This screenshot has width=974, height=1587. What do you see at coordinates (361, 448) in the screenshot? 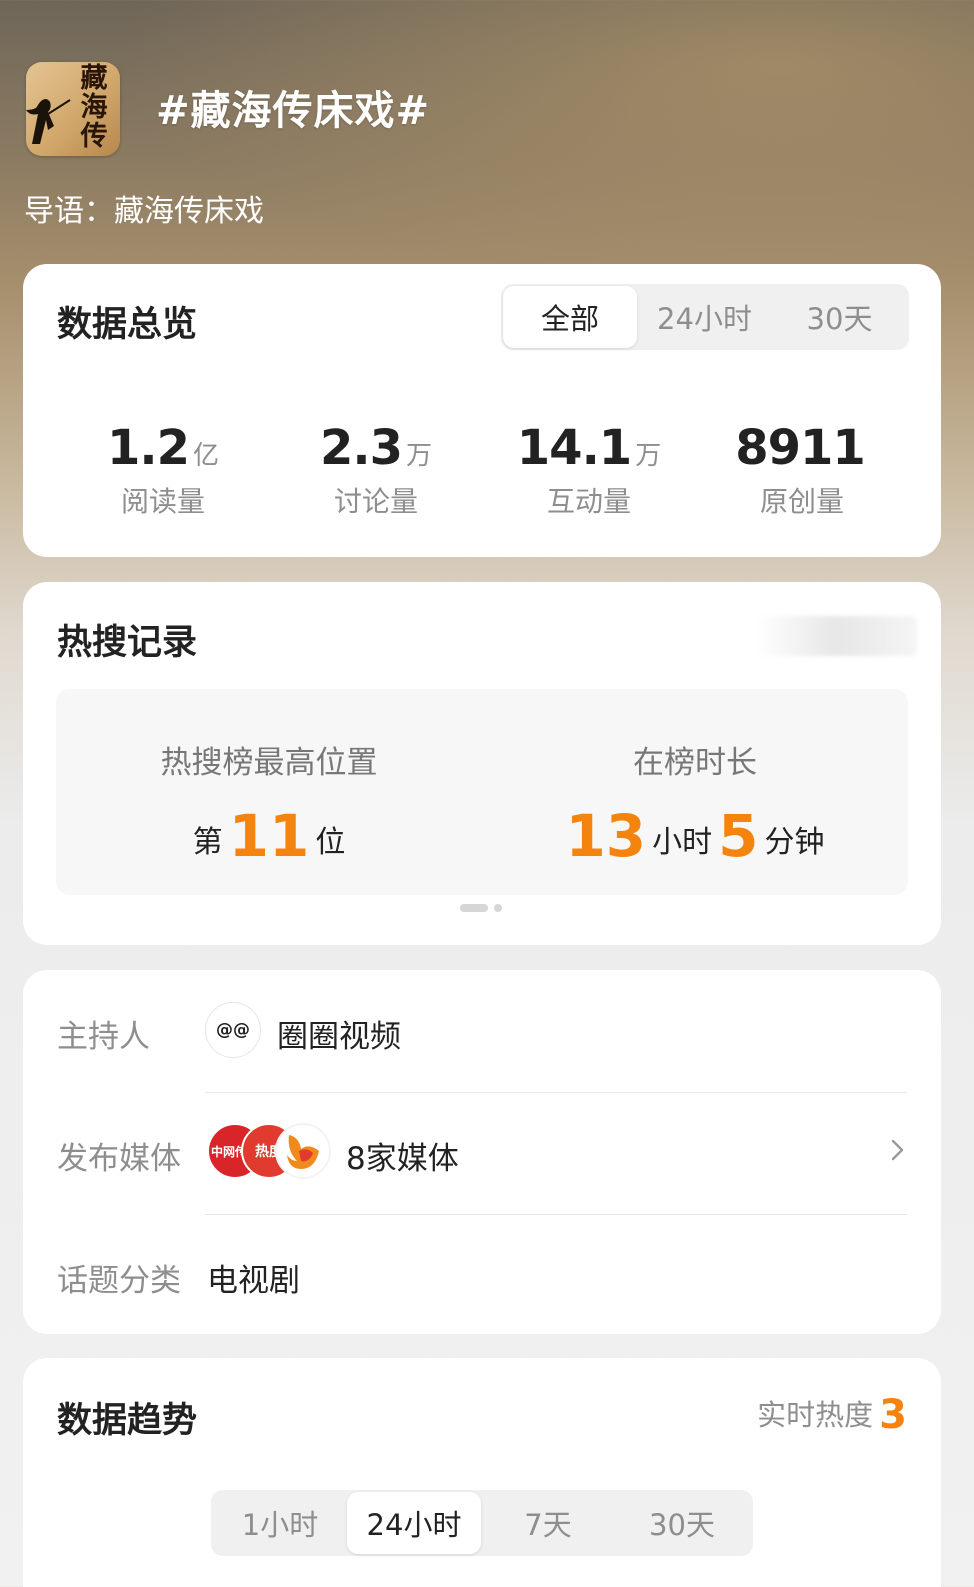
I see `stat-value: 2.3` at bounding box center [361, 448].